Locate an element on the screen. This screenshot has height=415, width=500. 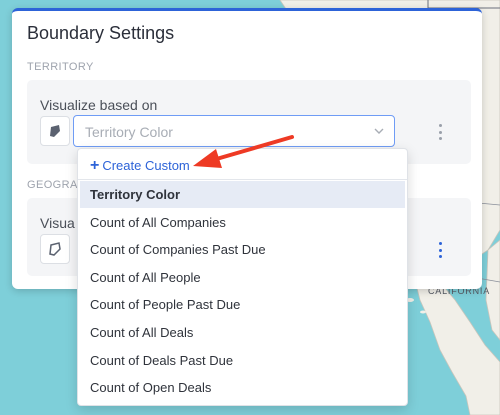
create-custom-label: Create Custom is located at coordinates (146, 165).